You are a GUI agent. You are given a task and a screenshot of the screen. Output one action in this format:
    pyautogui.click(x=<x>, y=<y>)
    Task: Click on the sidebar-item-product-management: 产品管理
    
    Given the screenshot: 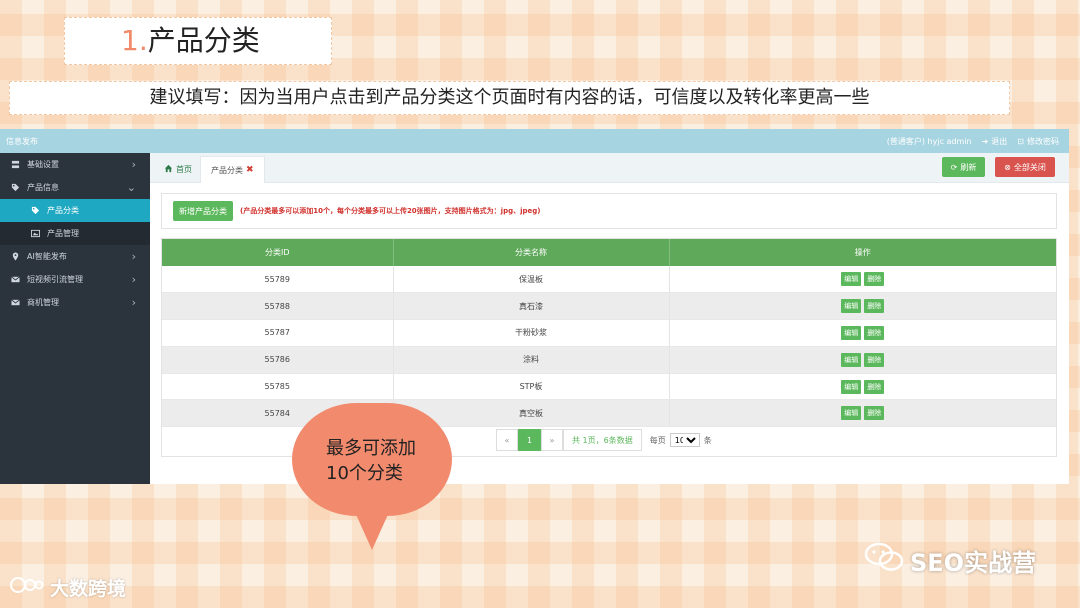 What is the action you would take?
    pyautogui.click(x=75, y=233)
    